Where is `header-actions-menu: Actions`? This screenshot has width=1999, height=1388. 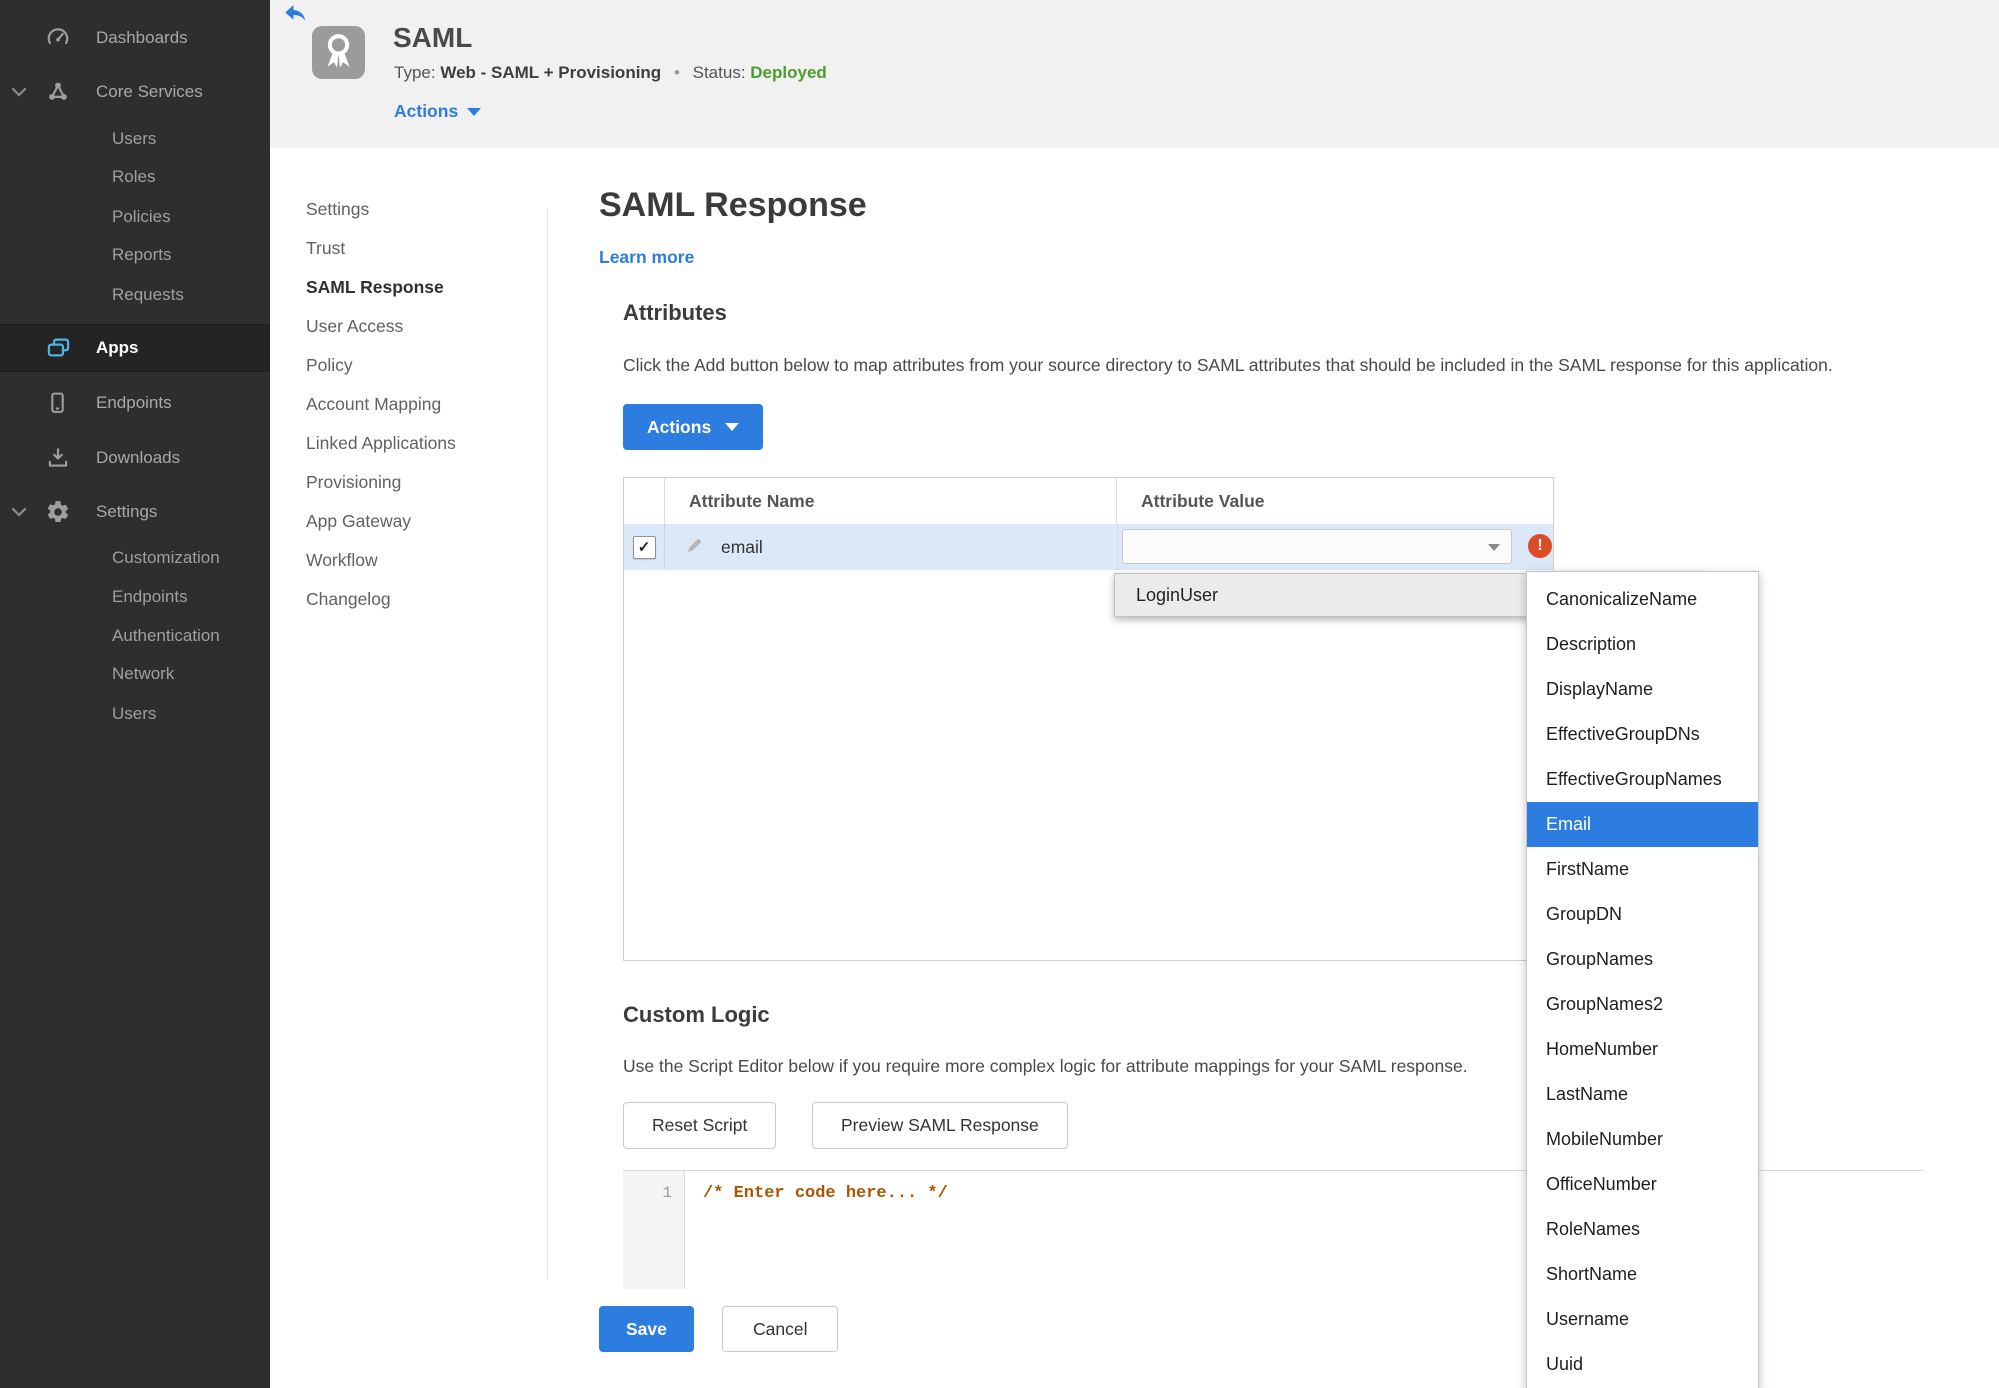
header-actions-menu: Actions is located at coordinates (438, 111).